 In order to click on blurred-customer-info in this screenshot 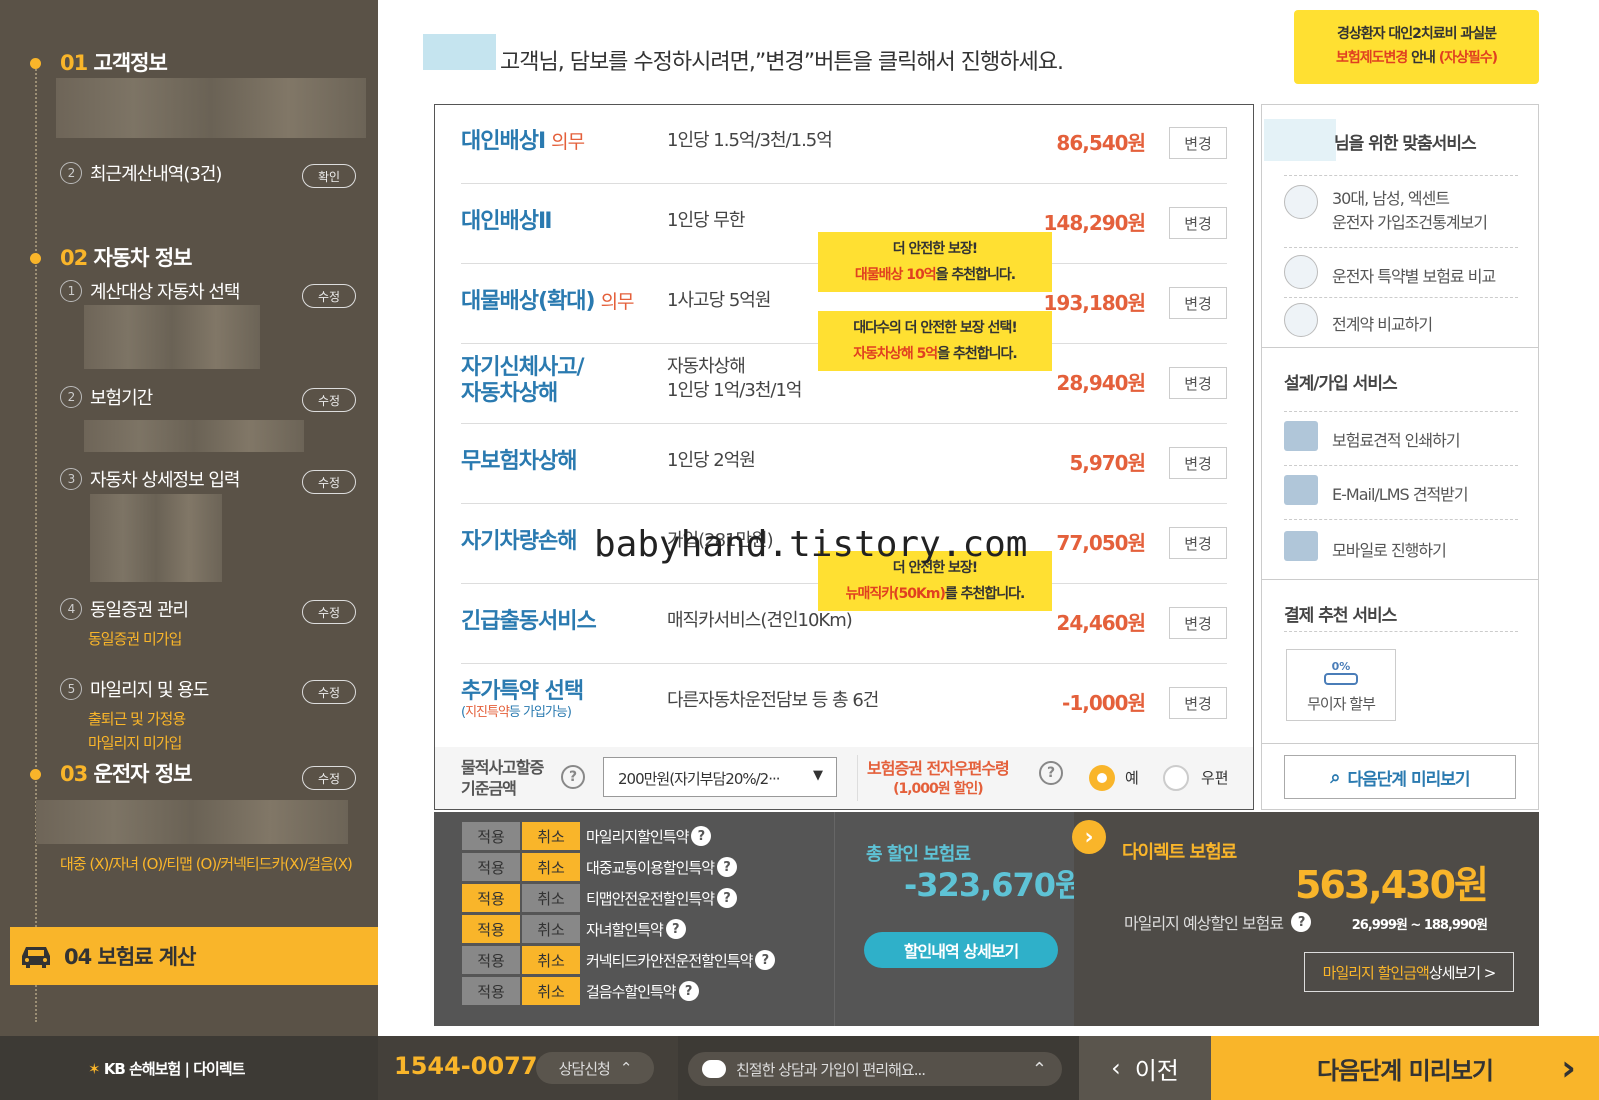, I will do `click(211, 108)`.